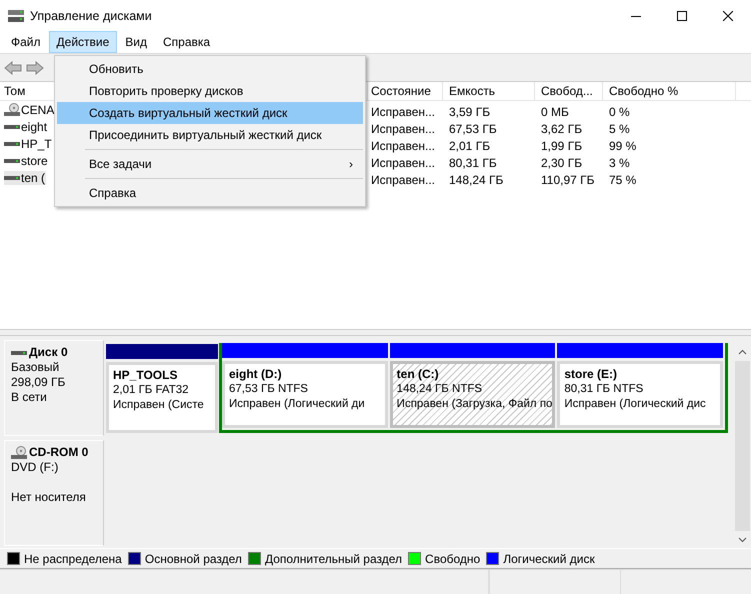  Describe the element at coordinates (470, 111) in the screenshot. I see `table-cell-text: 3,59 ГБ` at that location.